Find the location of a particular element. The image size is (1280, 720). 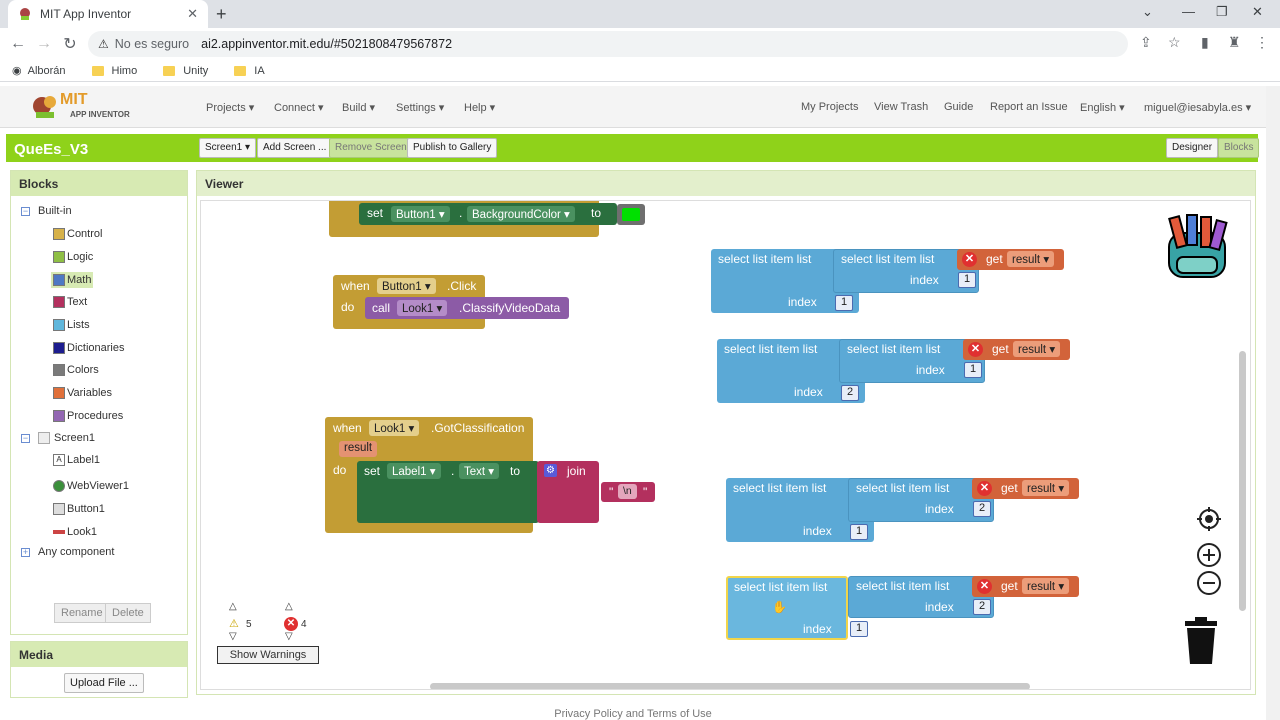

browser-tab: MIT App Inventor ✕ is located at coordinates (108, 14).